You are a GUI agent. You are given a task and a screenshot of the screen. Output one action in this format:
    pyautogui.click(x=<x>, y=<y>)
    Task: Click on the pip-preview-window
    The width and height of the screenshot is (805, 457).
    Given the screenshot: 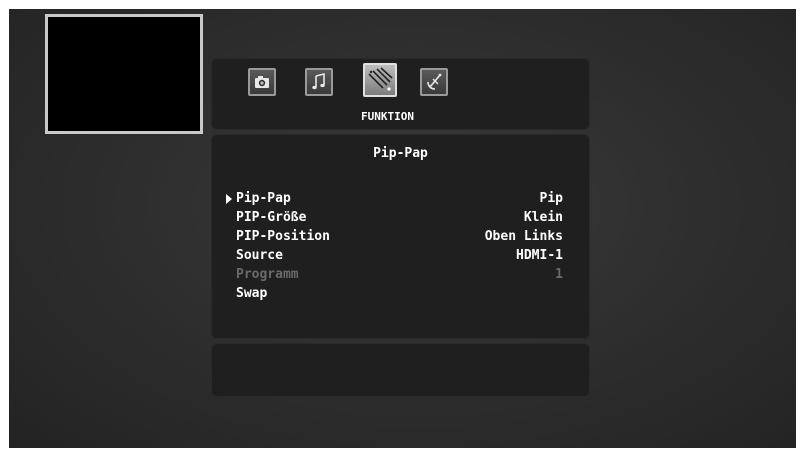 What is the action you would take?
    pyautogui.click(x=124, y=74)
    